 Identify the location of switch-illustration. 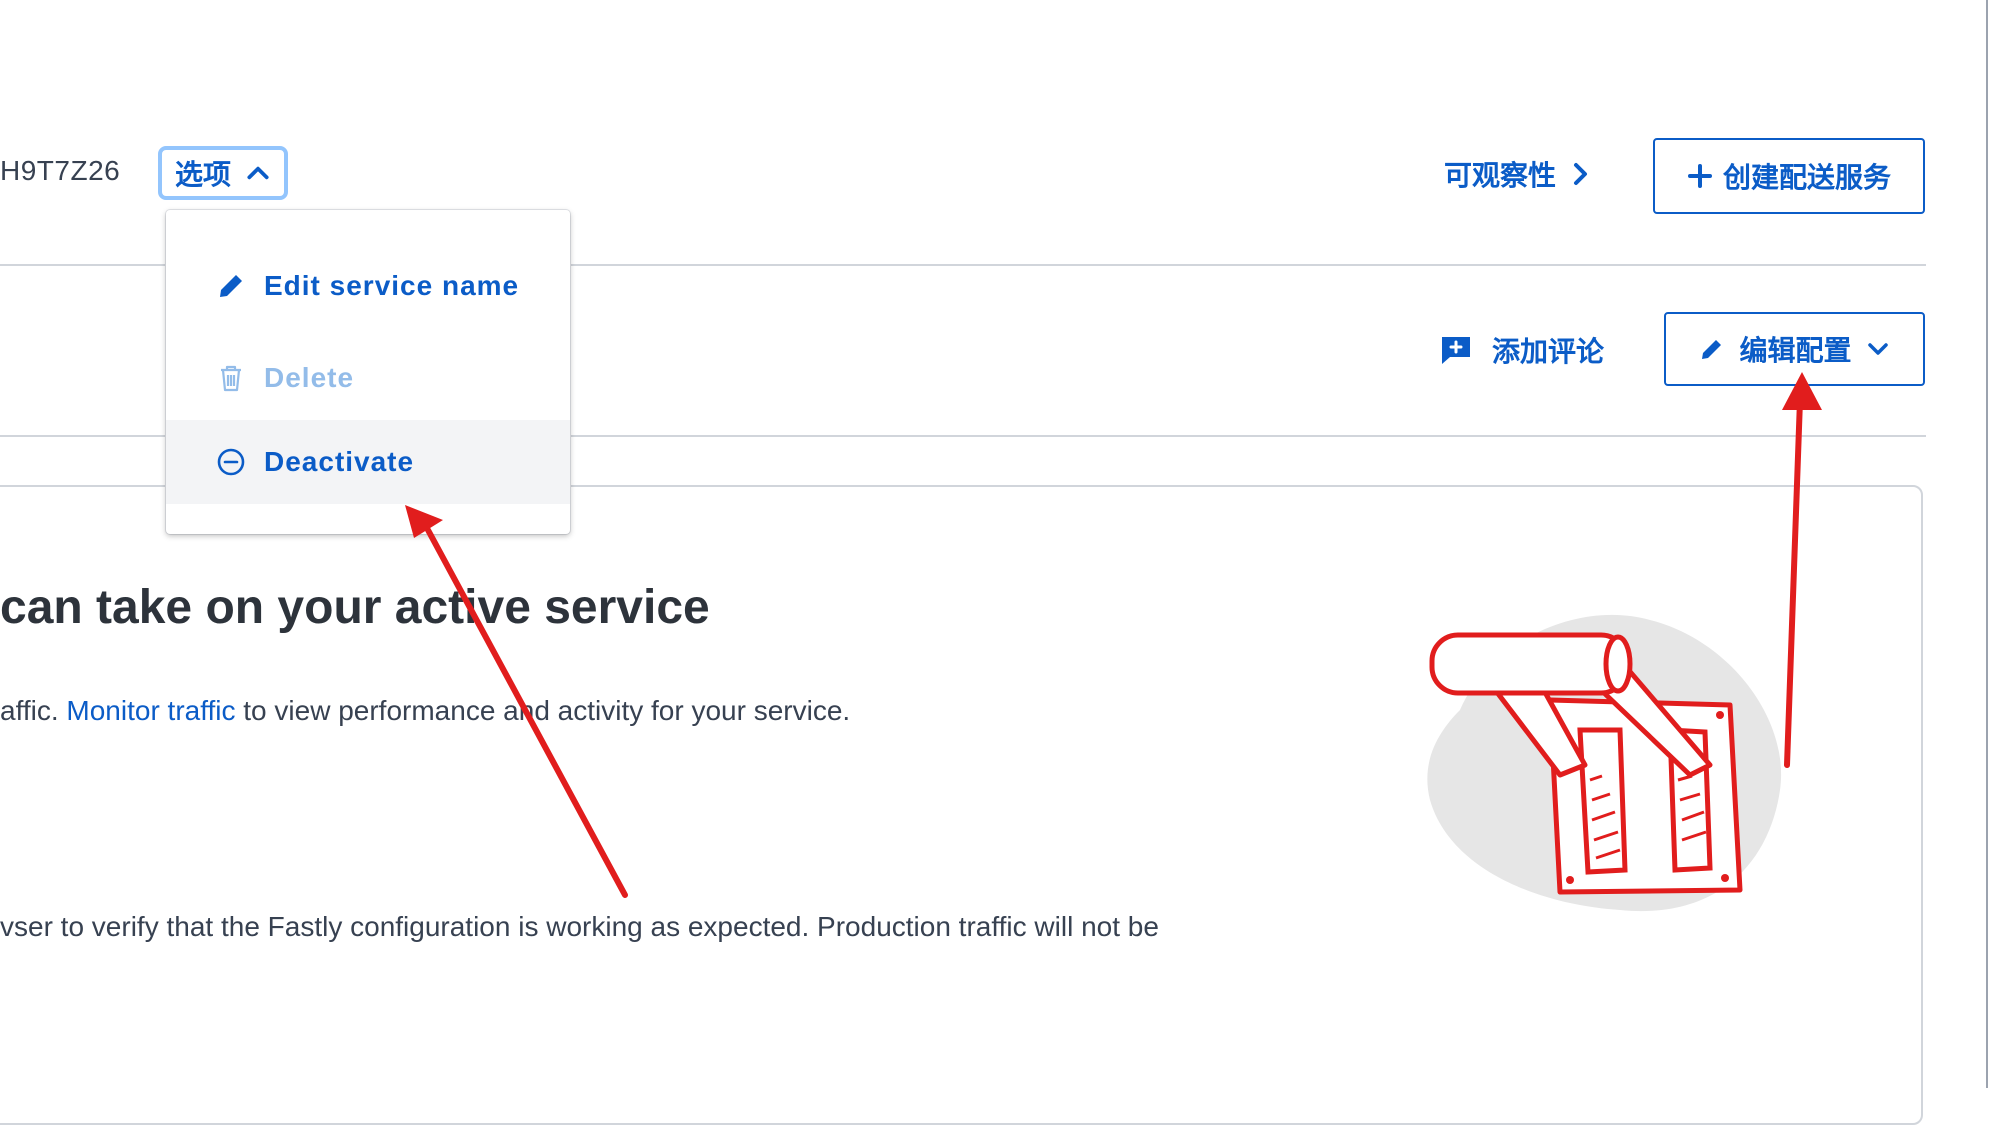
(1604, 763).